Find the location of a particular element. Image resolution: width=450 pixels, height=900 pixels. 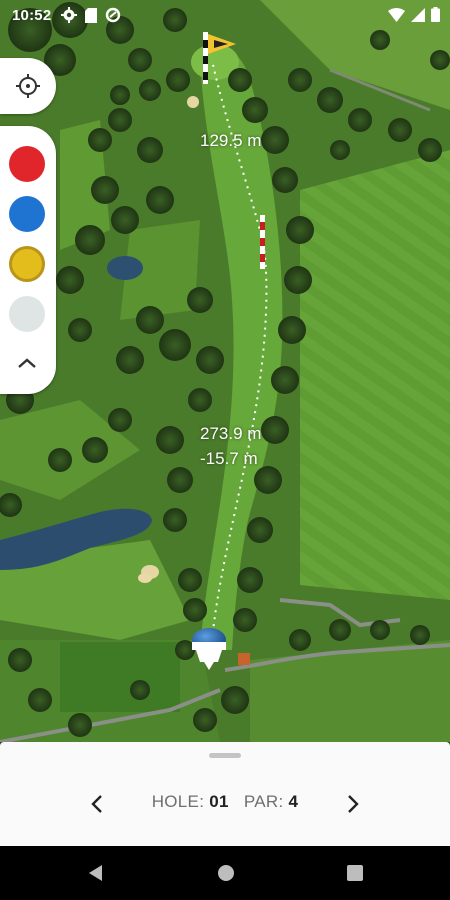

player-position-marker is located at coordinates (209, 649).